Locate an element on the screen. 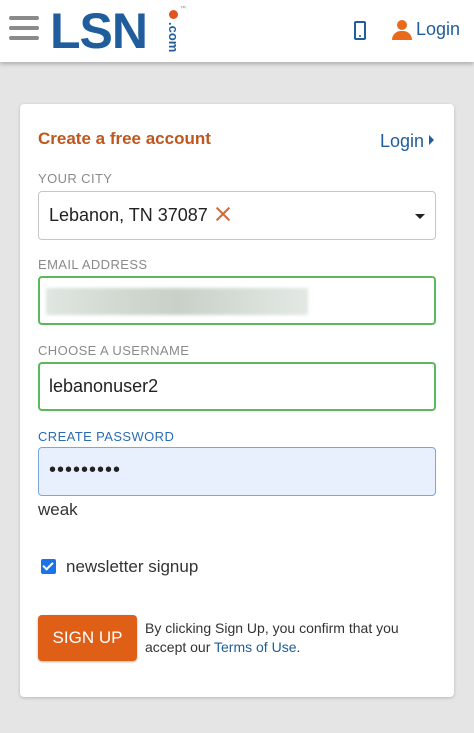 The image size is (474, 733). chevron-right-icon is located at coordinates (432, 140).